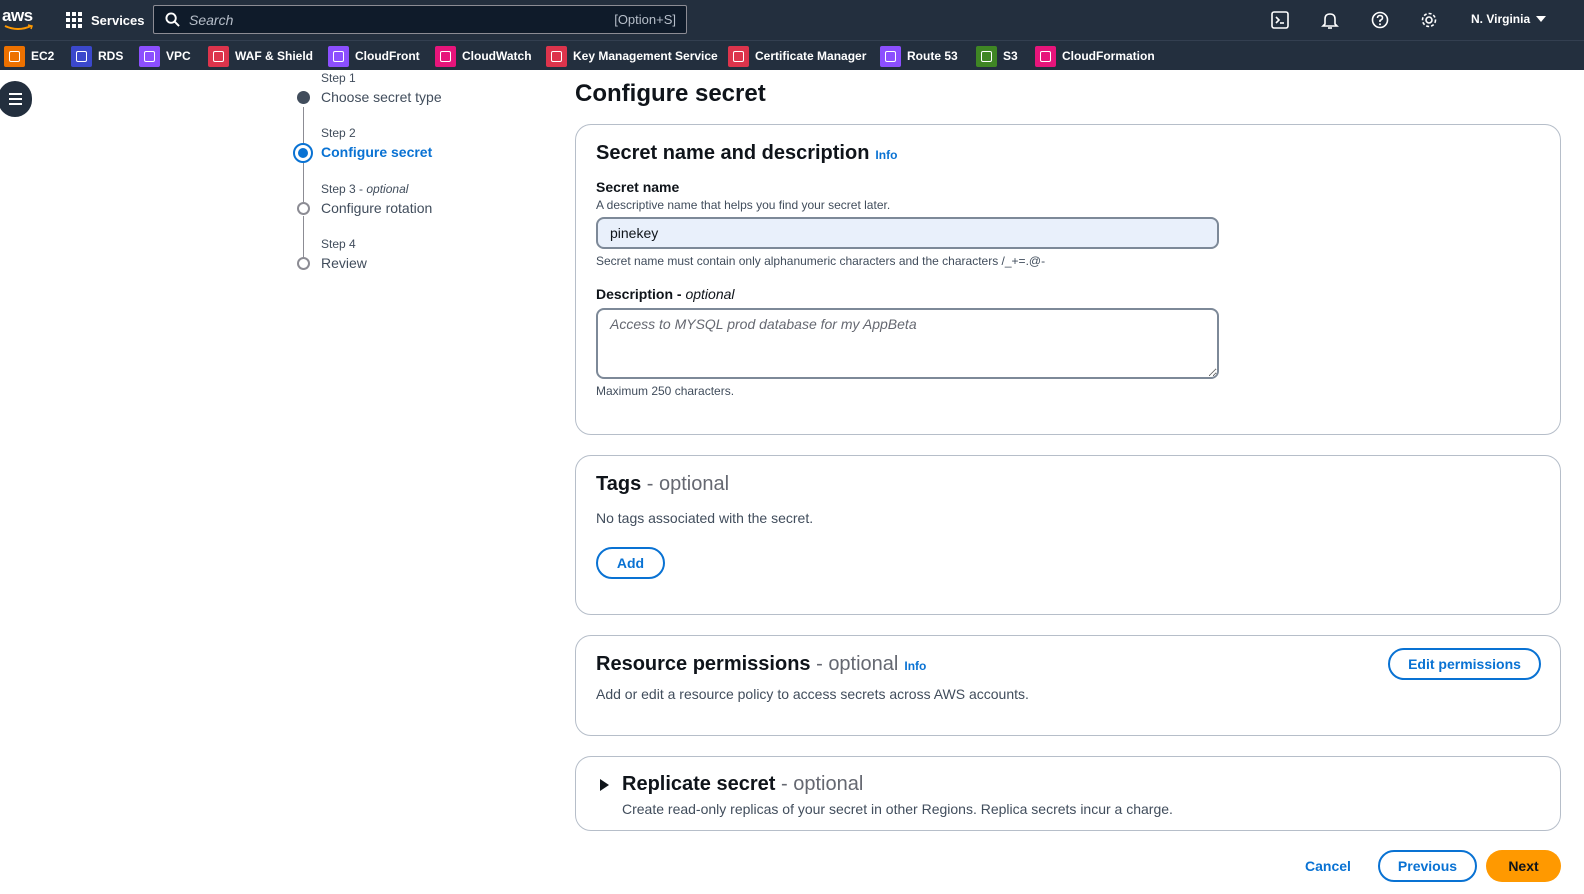 The image size is (1584, 894). Describe the element at coordinates (387, 189) in the screenshot. I see `step-3-optional: optional` at that location.